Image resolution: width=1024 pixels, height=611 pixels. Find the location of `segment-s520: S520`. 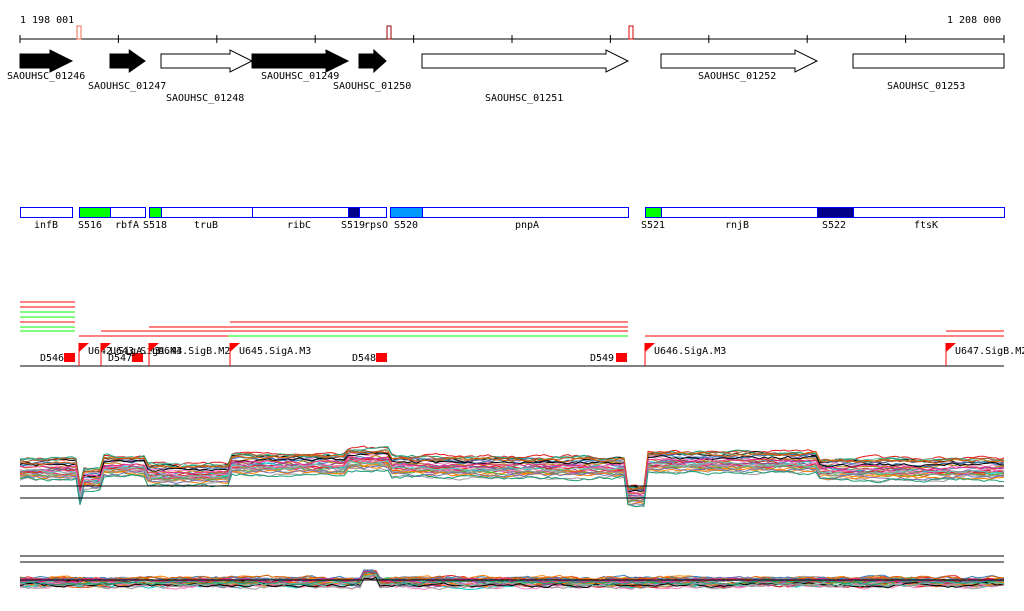

segment-s520: S520 is located at coordinates (406, 219).